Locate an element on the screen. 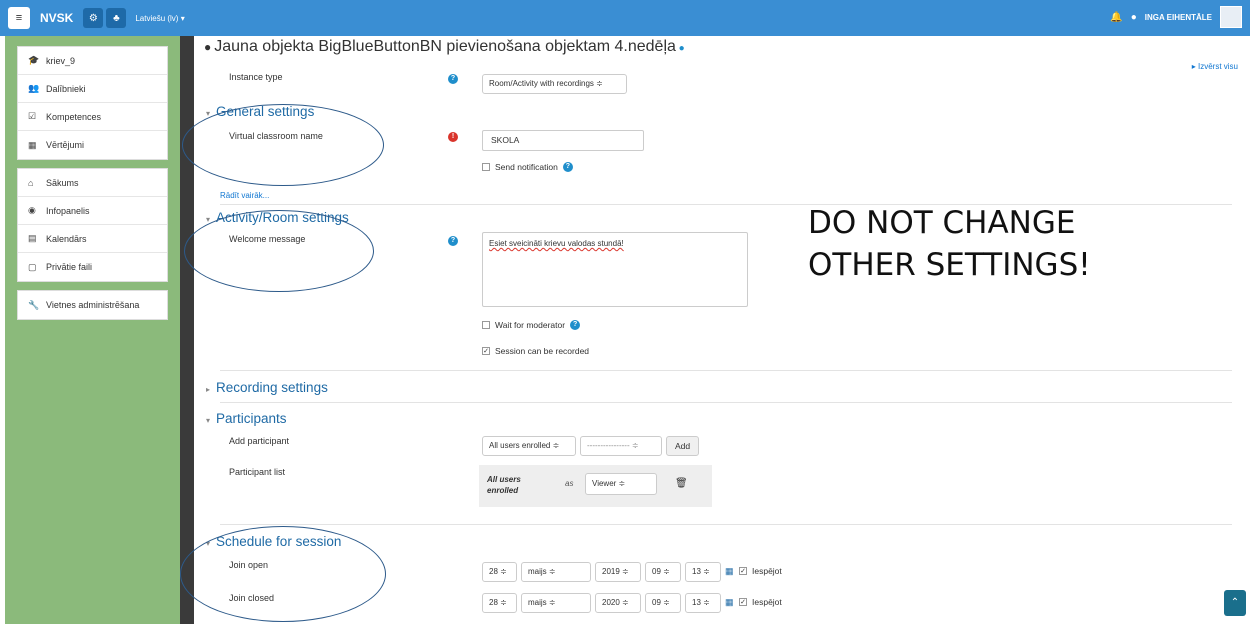 The width and height of the screenshot is (1250, 624). checkbox-label: Wait for moderator is located at coordinates (530, 325).